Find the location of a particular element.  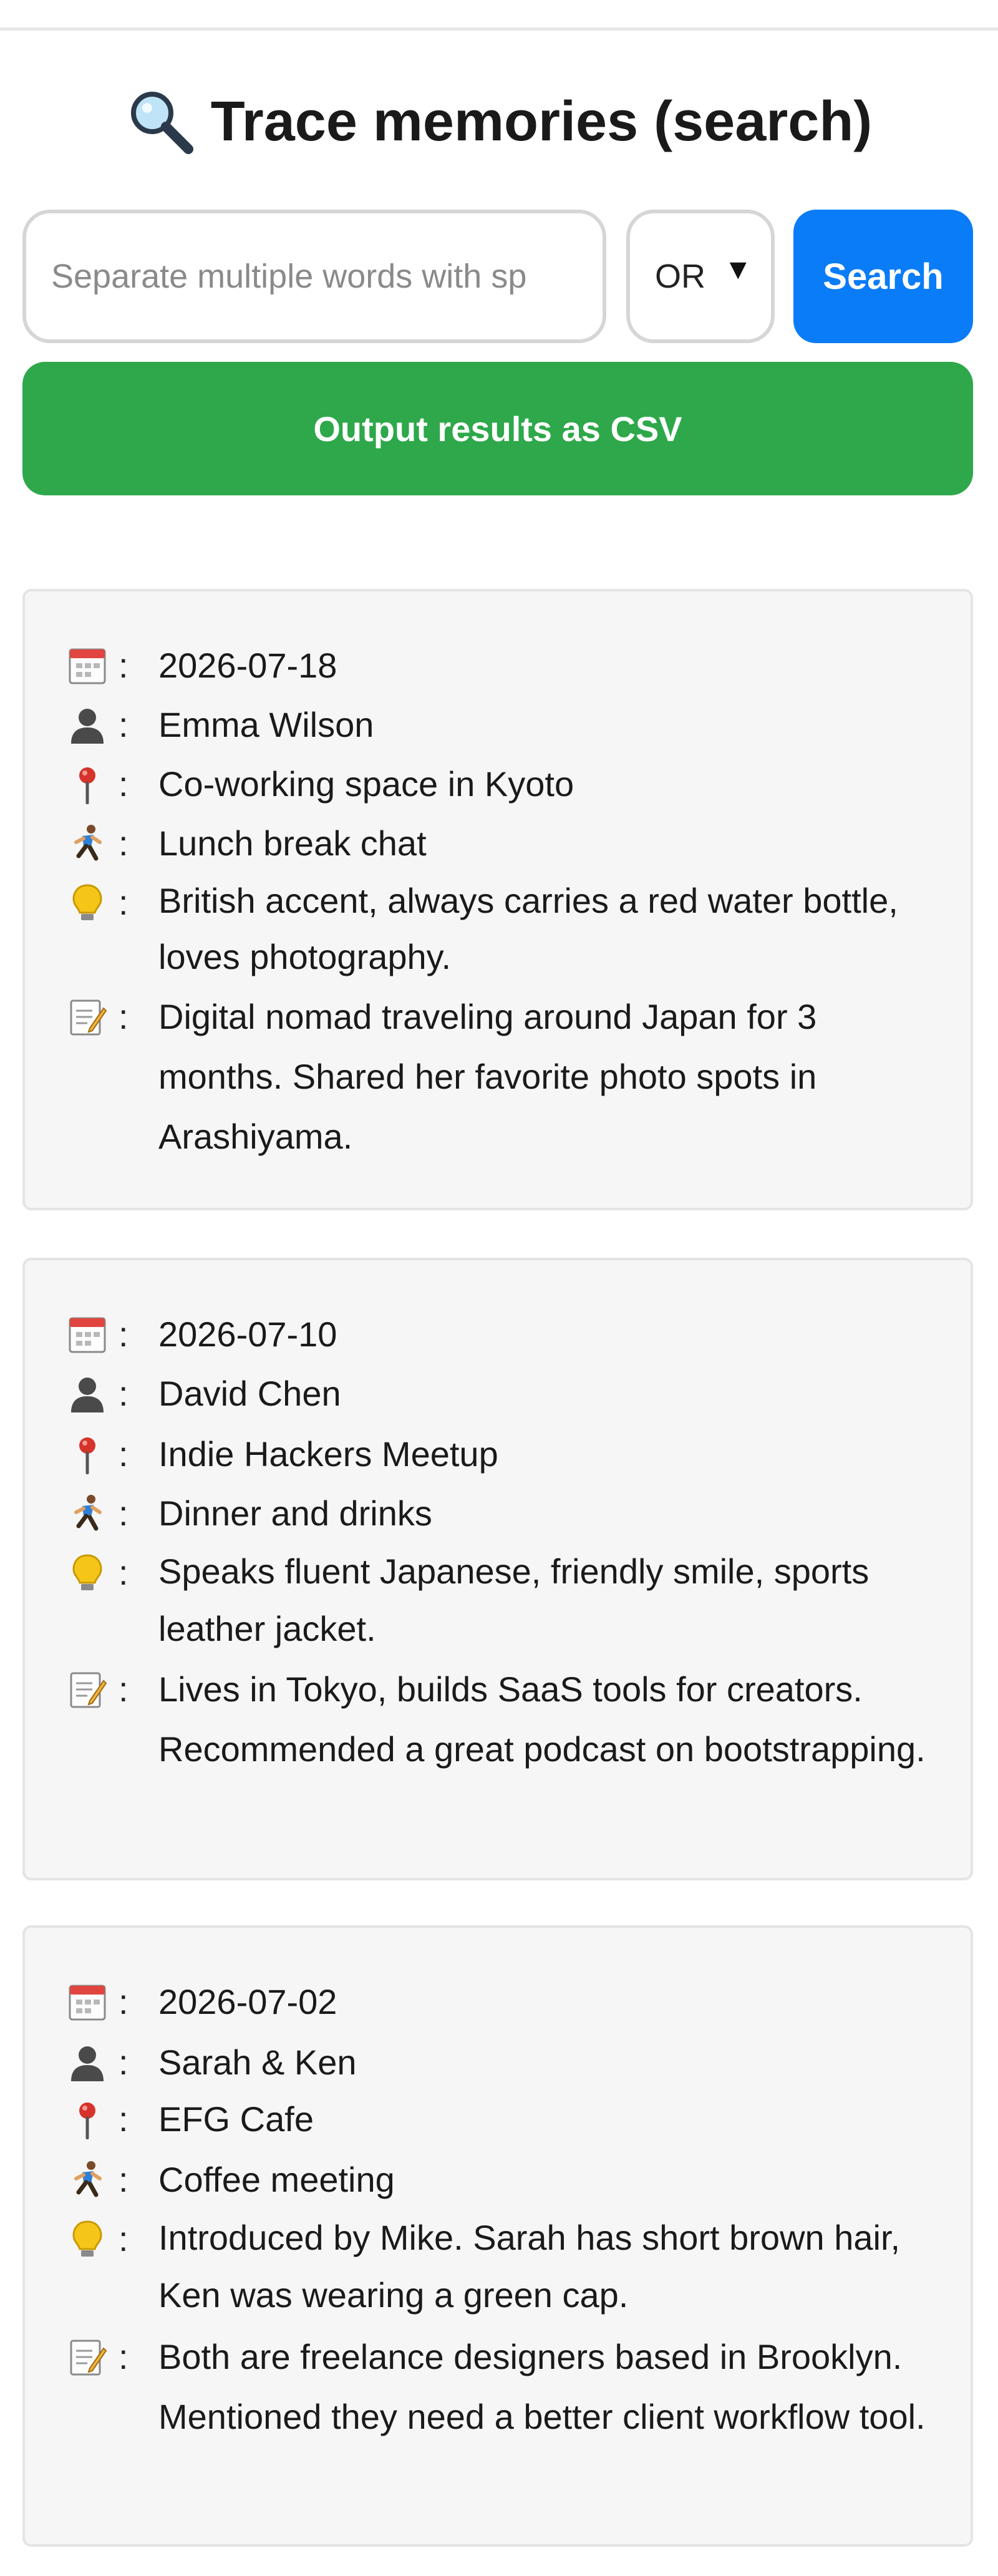

memory-date: 2026-07-18 is located at coordinates (248, 665).